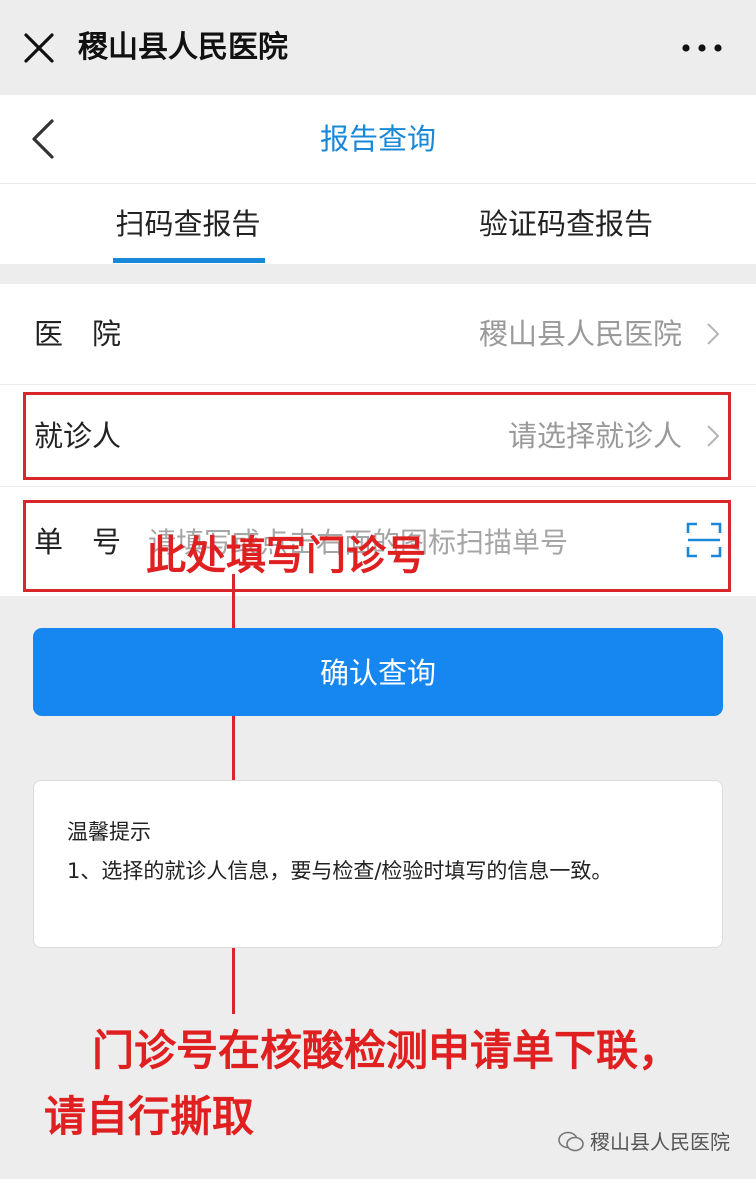 The width and height of the screenshot is (756, 1179). What do you see at coordinates (378, 224) in the screenshot?
I see `tab-bar: 扫码查报告 验证码查报告` at bounding box center [378, 224].